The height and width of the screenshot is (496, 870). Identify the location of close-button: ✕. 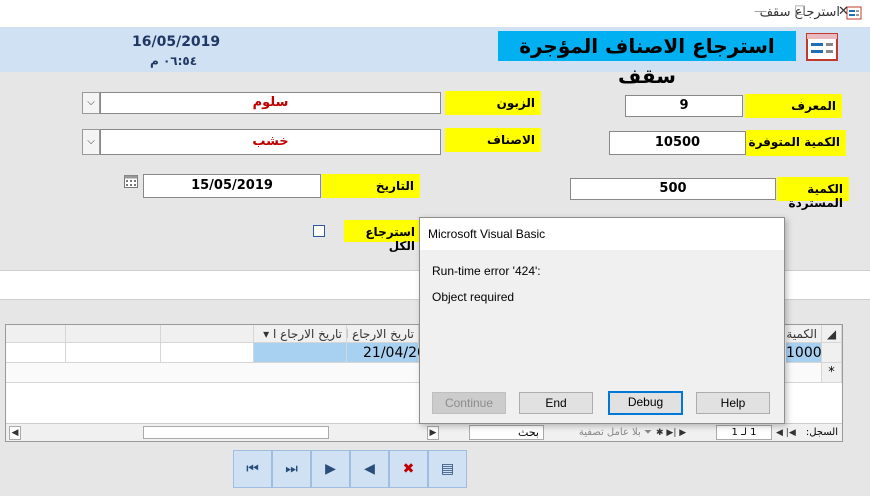
(843, 11).